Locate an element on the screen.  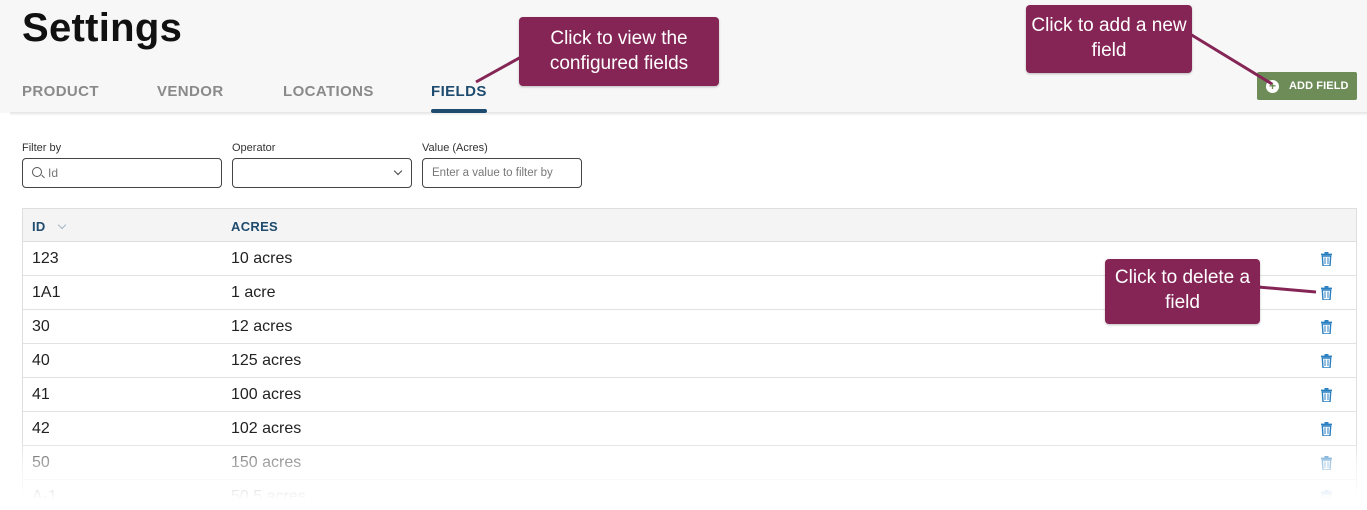
cell-id: A-1 is located at coordinates (44, 496).